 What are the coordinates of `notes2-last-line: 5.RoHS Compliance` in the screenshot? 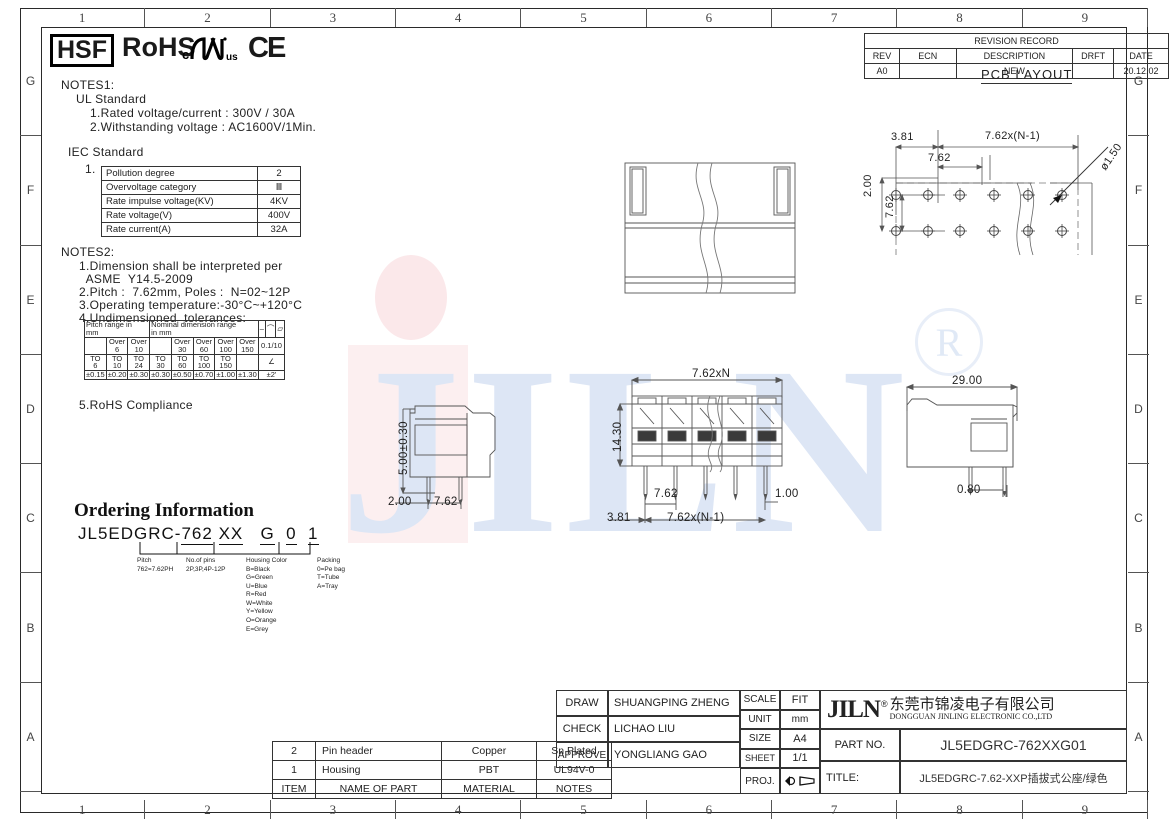 It's located at (136, 405).